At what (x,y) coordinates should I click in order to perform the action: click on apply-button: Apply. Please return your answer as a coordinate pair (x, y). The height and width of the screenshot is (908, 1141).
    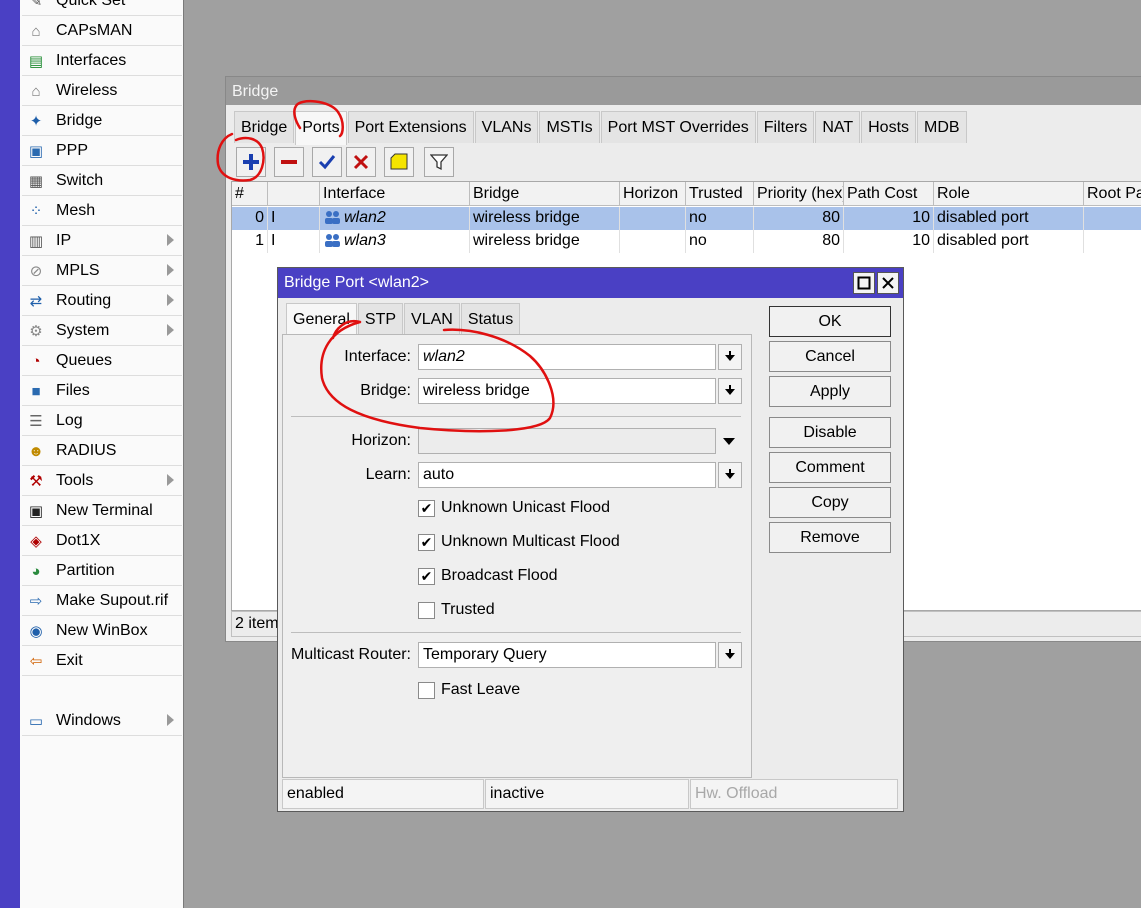
    Looking at the image, I should click on (830, 391).